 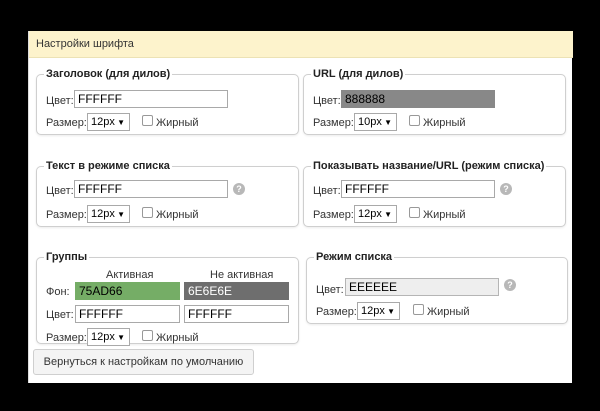 I want to click on list-text-size-value: 12px, so click(x=103, y=214).